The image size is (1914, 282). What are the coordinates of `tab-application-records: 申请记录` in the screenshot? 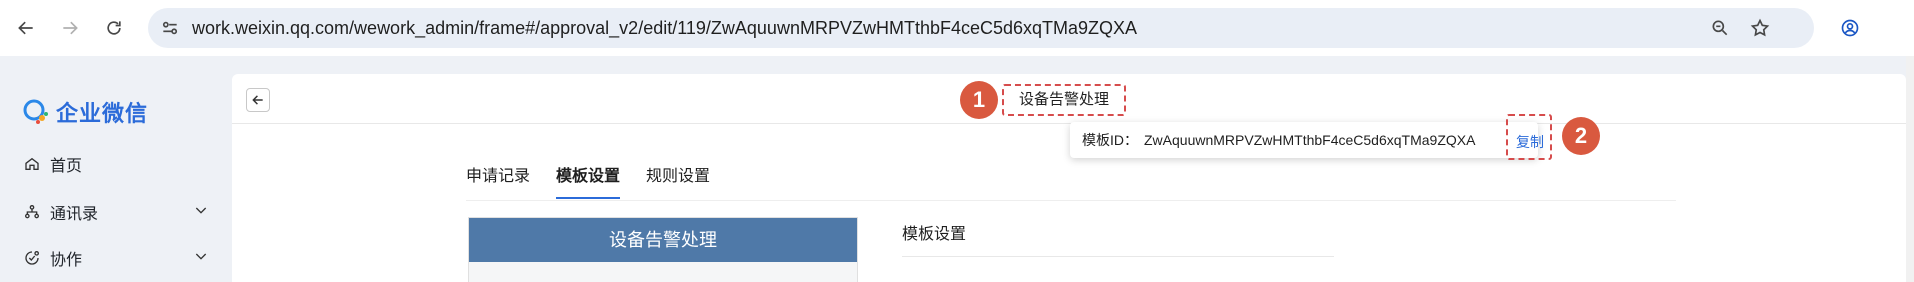 It's located at (498, 180).